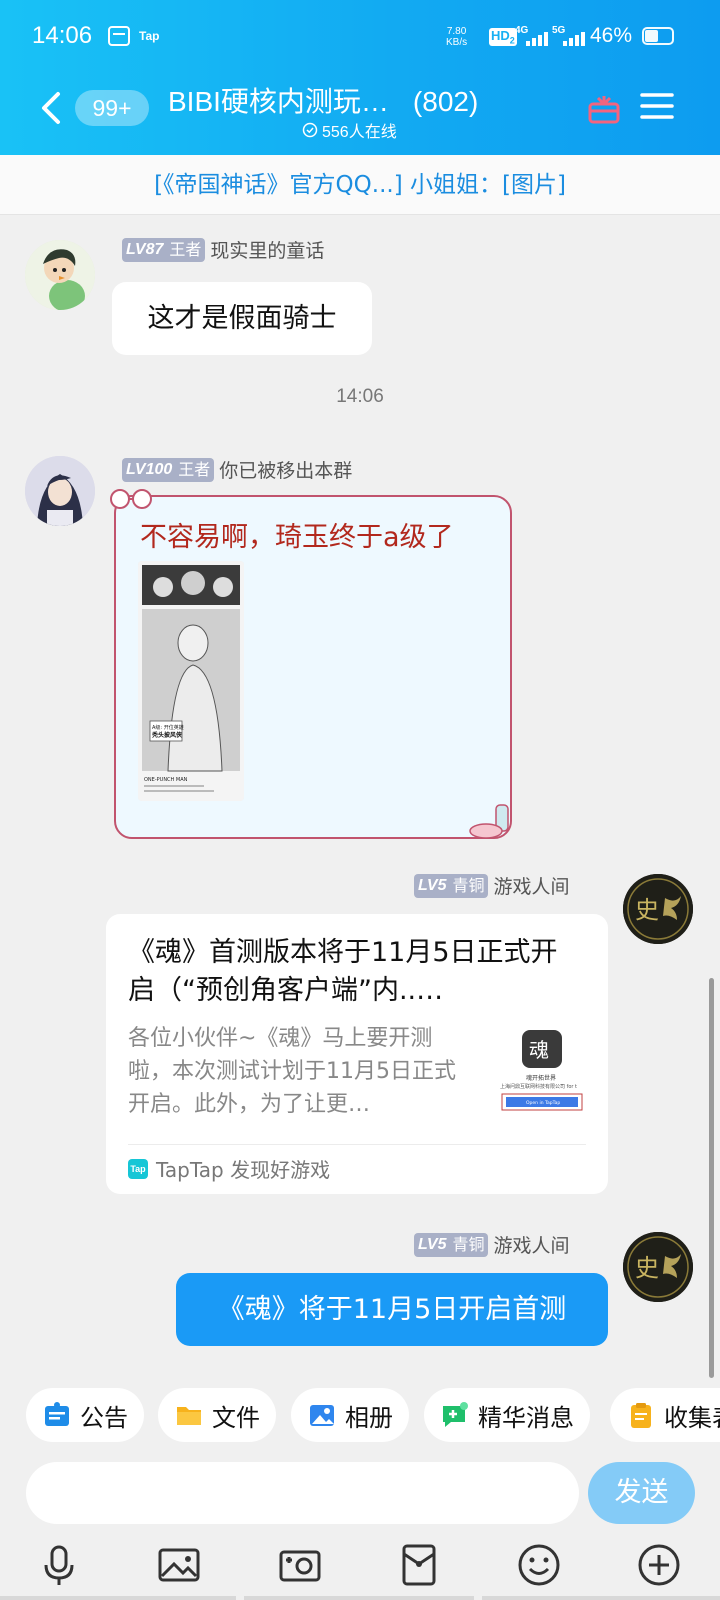 The width and height of the screenshot is (720, 1600). I want to click on taptap-logo-icon: Tap, so click(138, 1168).